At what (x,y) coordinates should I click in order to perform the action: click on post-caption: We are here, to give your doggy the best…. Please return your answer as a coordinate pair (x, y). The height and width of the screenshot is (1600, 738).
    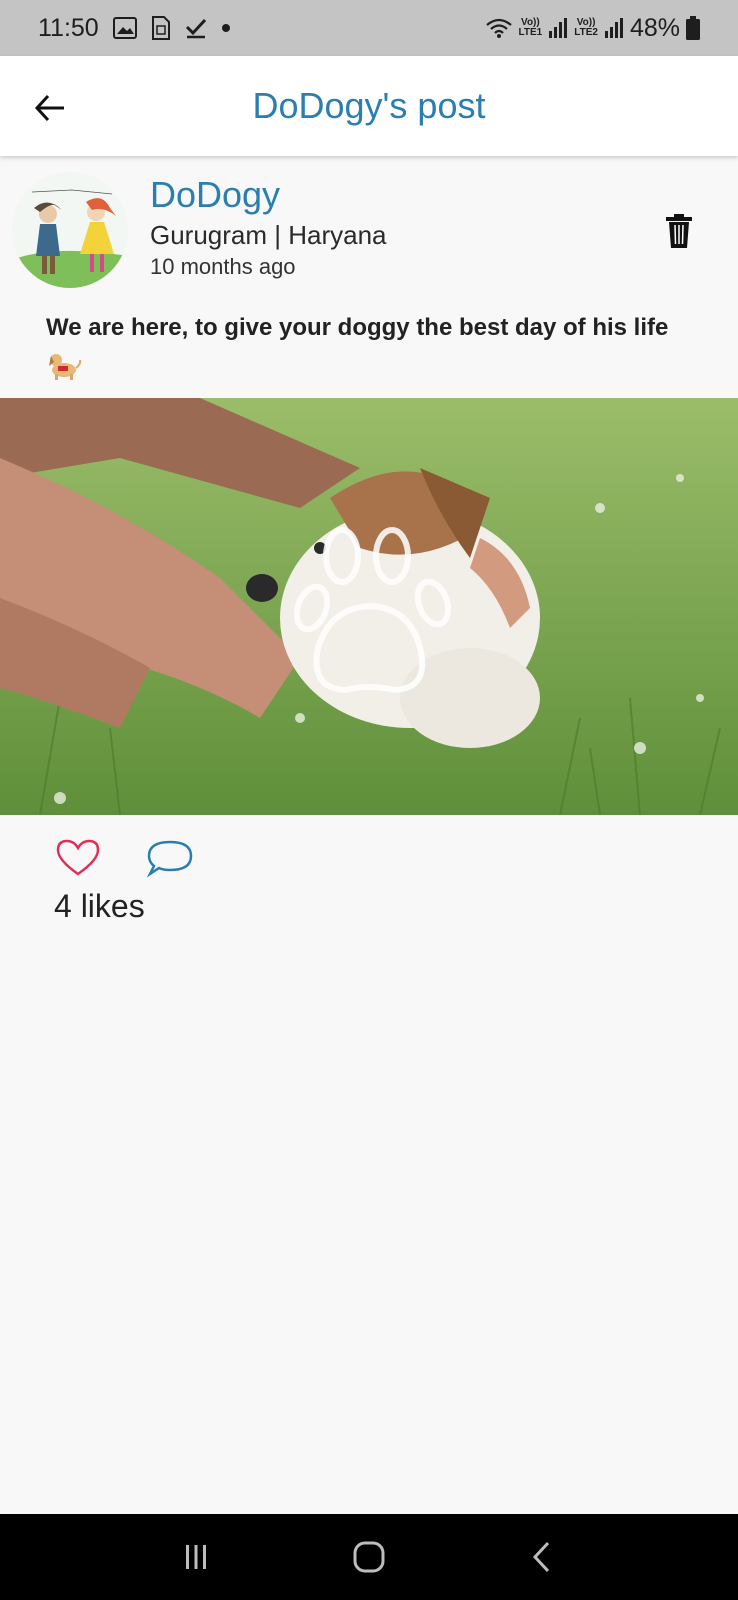
    Looking at the image, I should click on (386, 347).